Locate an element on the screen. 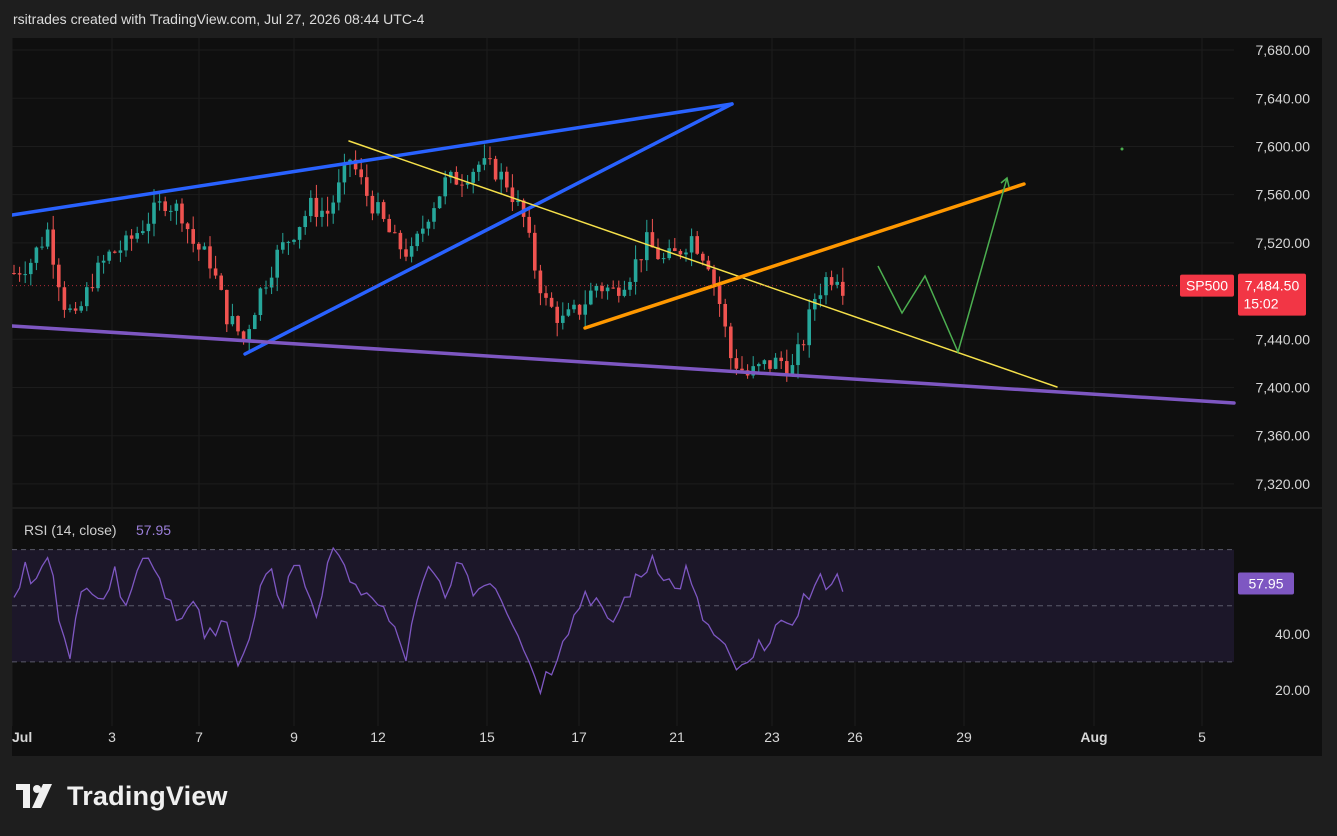  purple-support-line is located at coordinates (624, 364).